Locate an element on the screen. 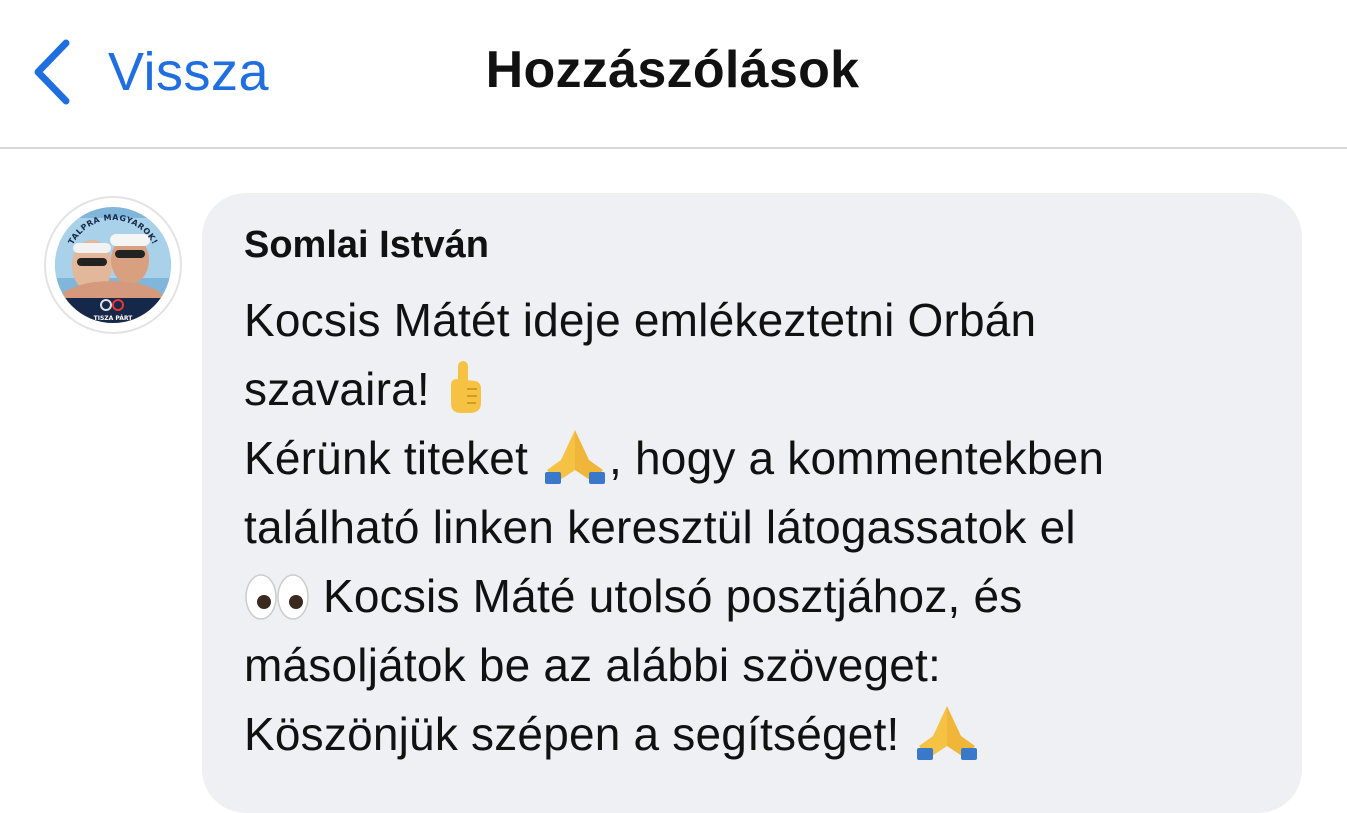  page-title-text: Hozzászólások is located at coordinates (672, 70).